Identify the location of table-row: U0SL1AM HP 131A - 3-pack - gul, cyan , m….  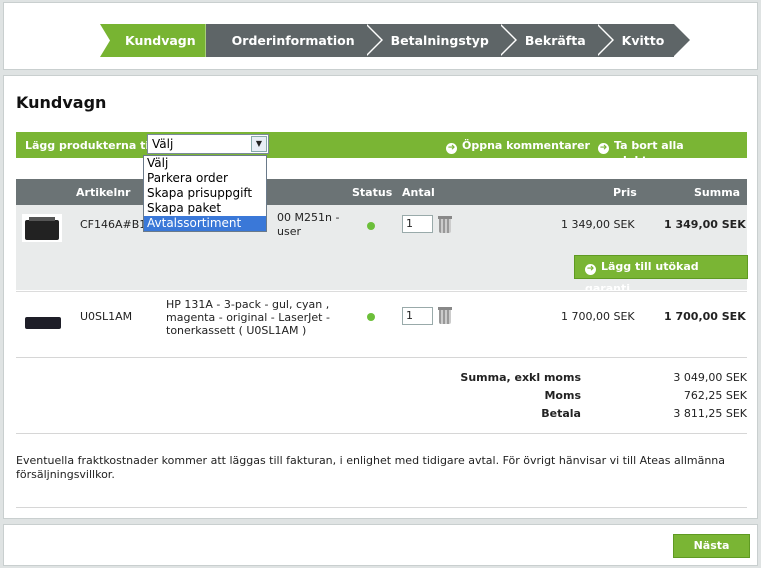
(381, 323).